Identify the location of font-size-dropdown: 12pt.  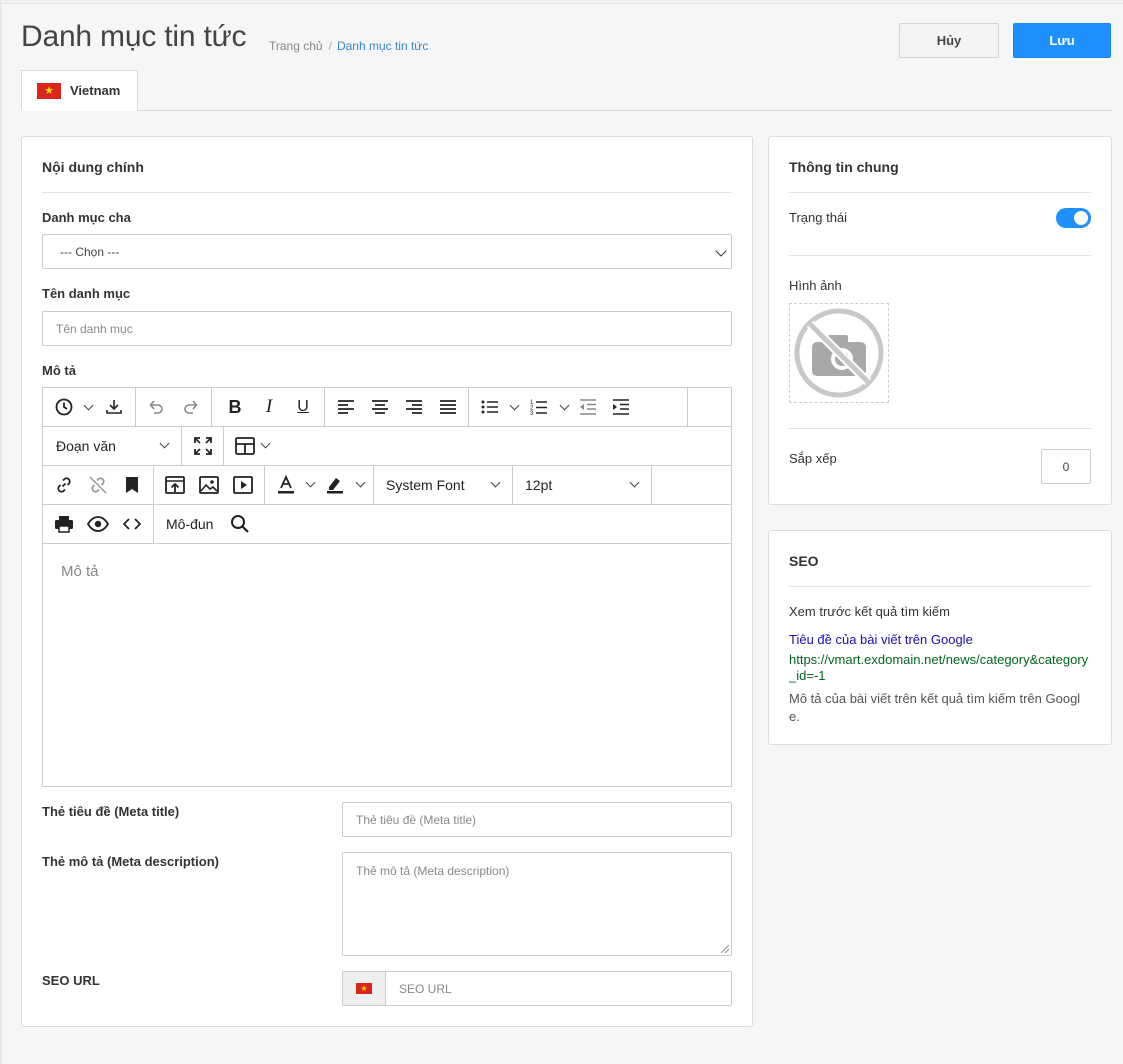
(582, 485).